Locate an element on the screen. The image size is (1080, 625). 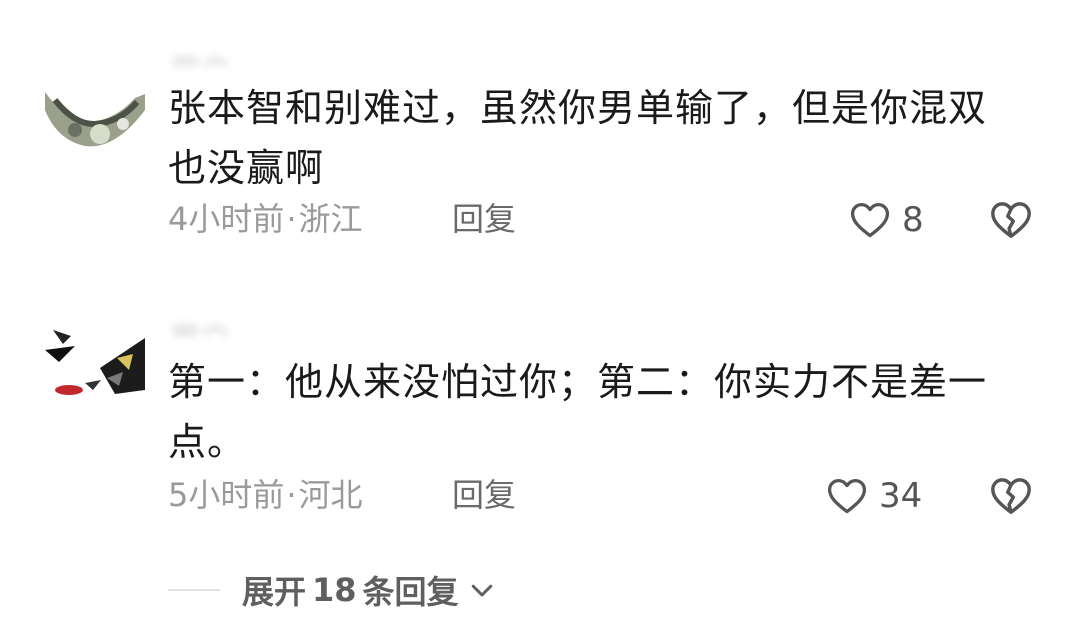
username: 用户 is located at coordinates (360, 325).